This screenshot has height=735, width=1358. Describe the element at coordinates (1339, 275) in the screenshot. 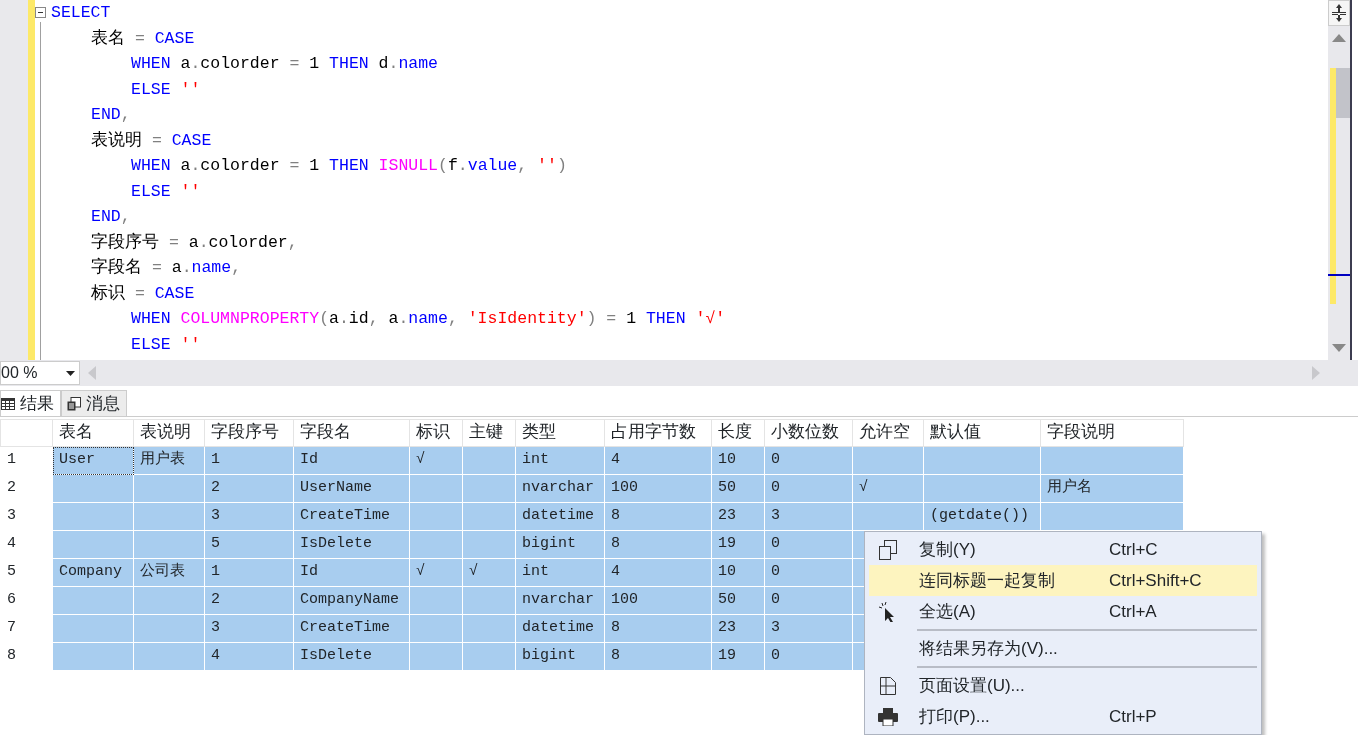

I see `caret-marker` at that location.